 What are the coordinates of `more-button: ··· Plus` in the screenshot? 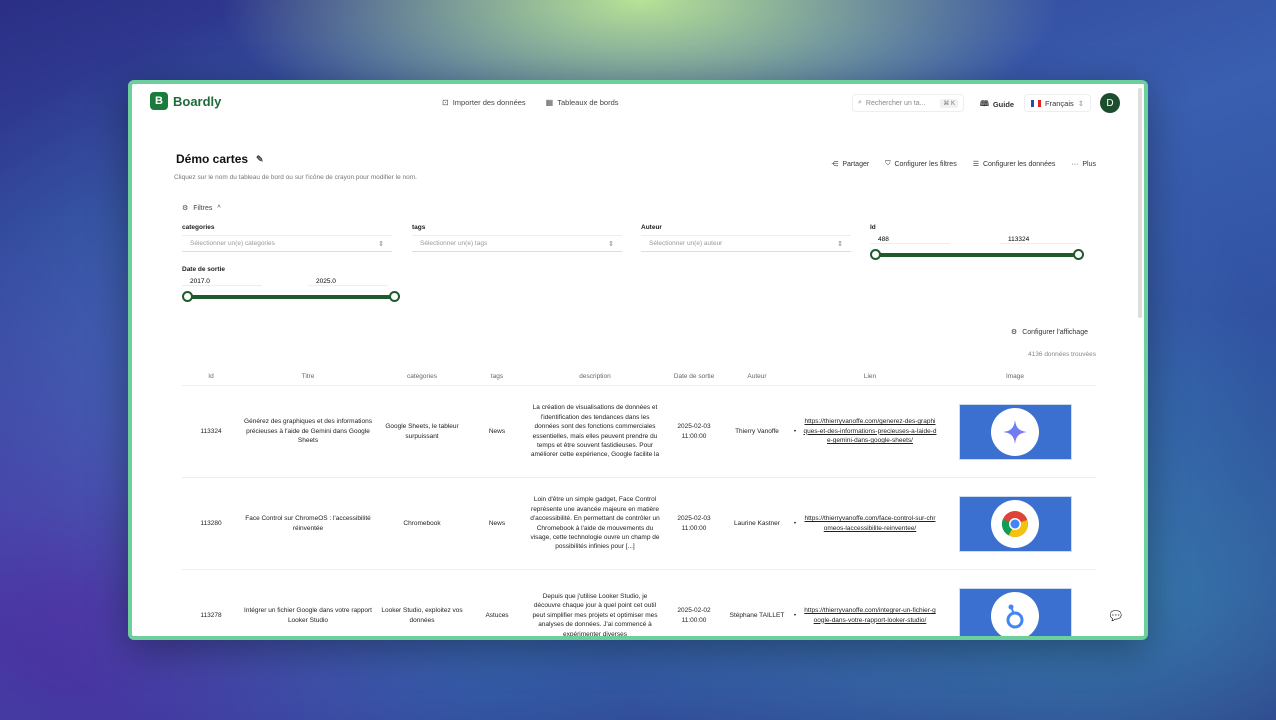 It's located at (1083, 164).